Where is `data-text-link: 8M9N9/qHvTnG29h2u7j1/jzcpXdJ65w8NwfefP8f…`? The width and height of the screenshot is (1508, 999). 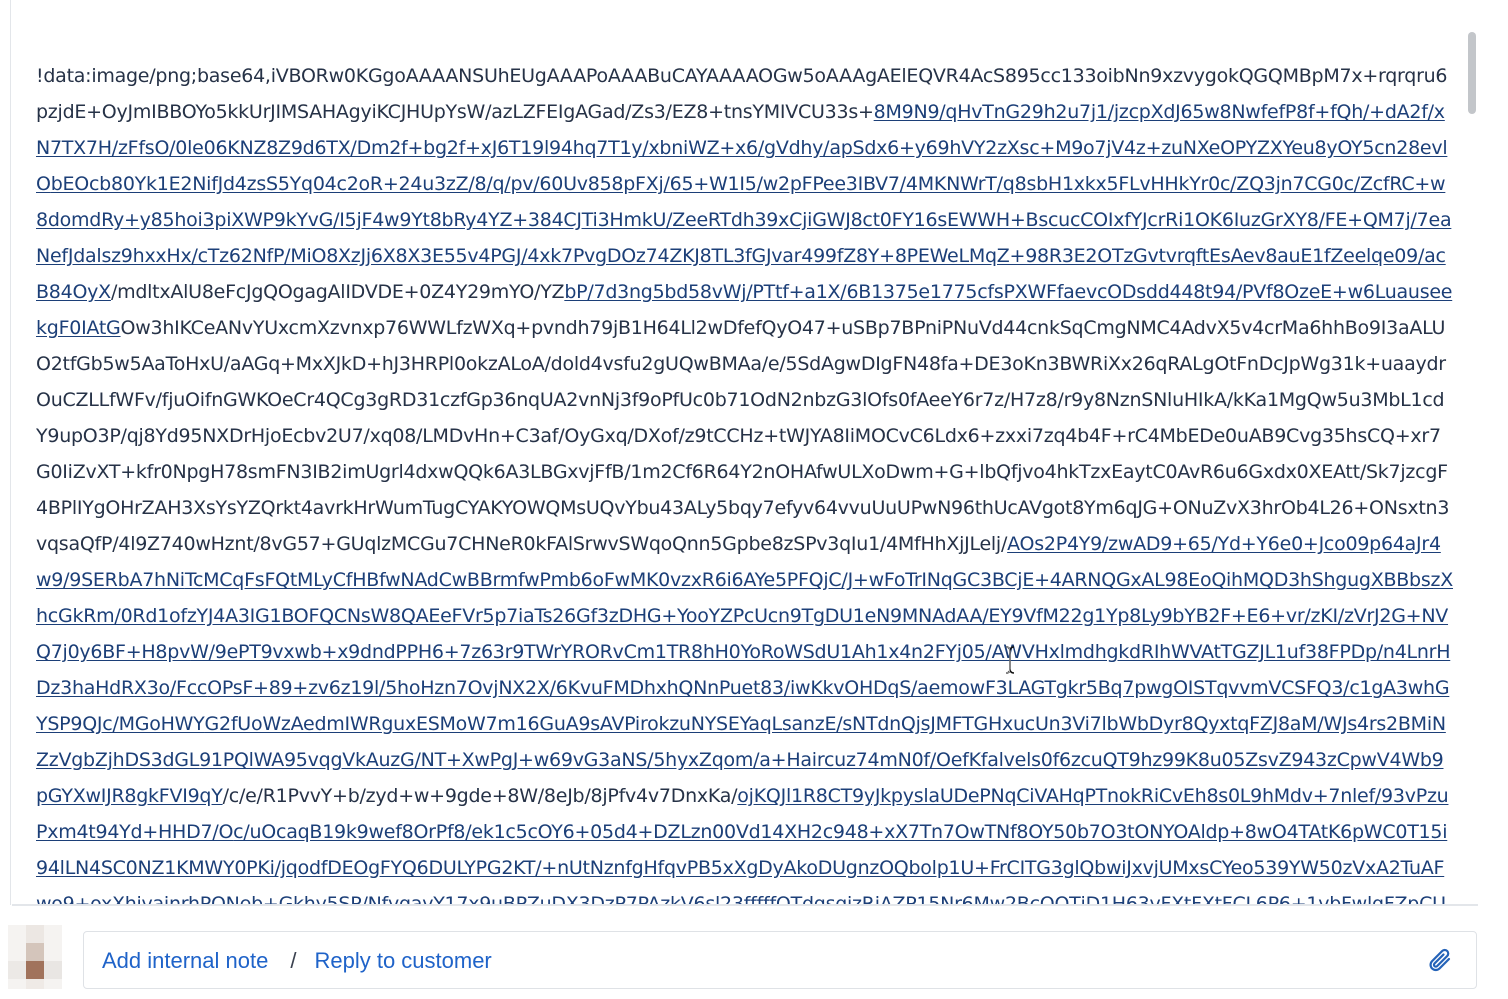
data-text-link: 8M9N9/qHvTnG29h2u7j1/jzcpXdJ65w8NwfefP8f… is located at coordinates (1159, 112).